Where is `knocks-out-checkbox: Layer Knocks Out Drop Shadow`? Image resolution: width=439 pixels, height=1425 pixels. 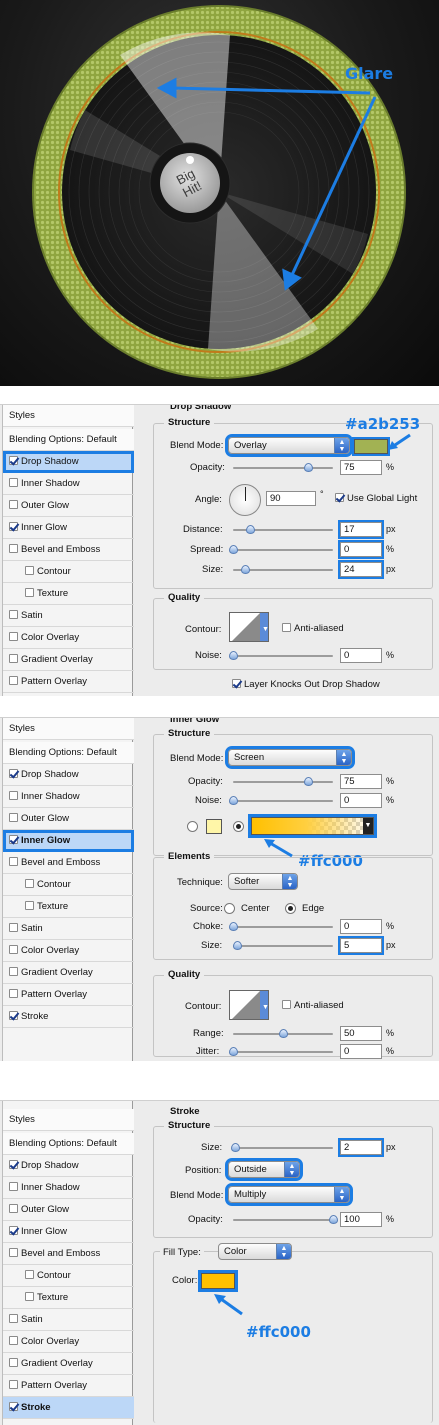 knocks-out-checkbox: Layer Knocks Out Drop Shadow is located at coordinates (306, 684).